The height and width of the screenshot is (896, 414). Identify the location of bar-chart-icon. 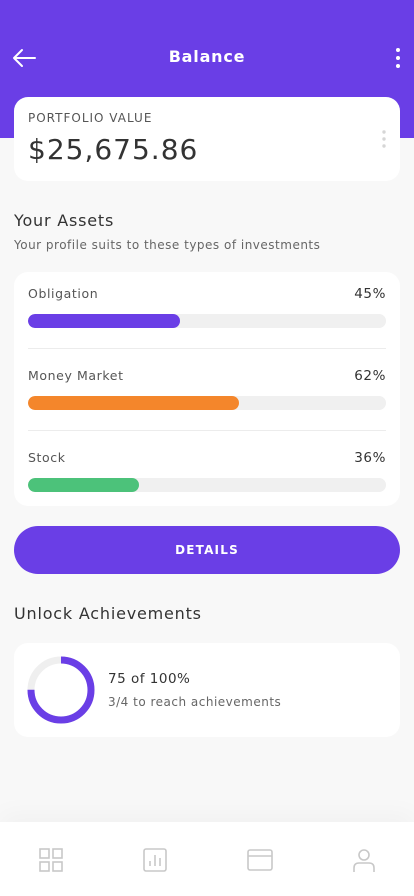
(155, 860).